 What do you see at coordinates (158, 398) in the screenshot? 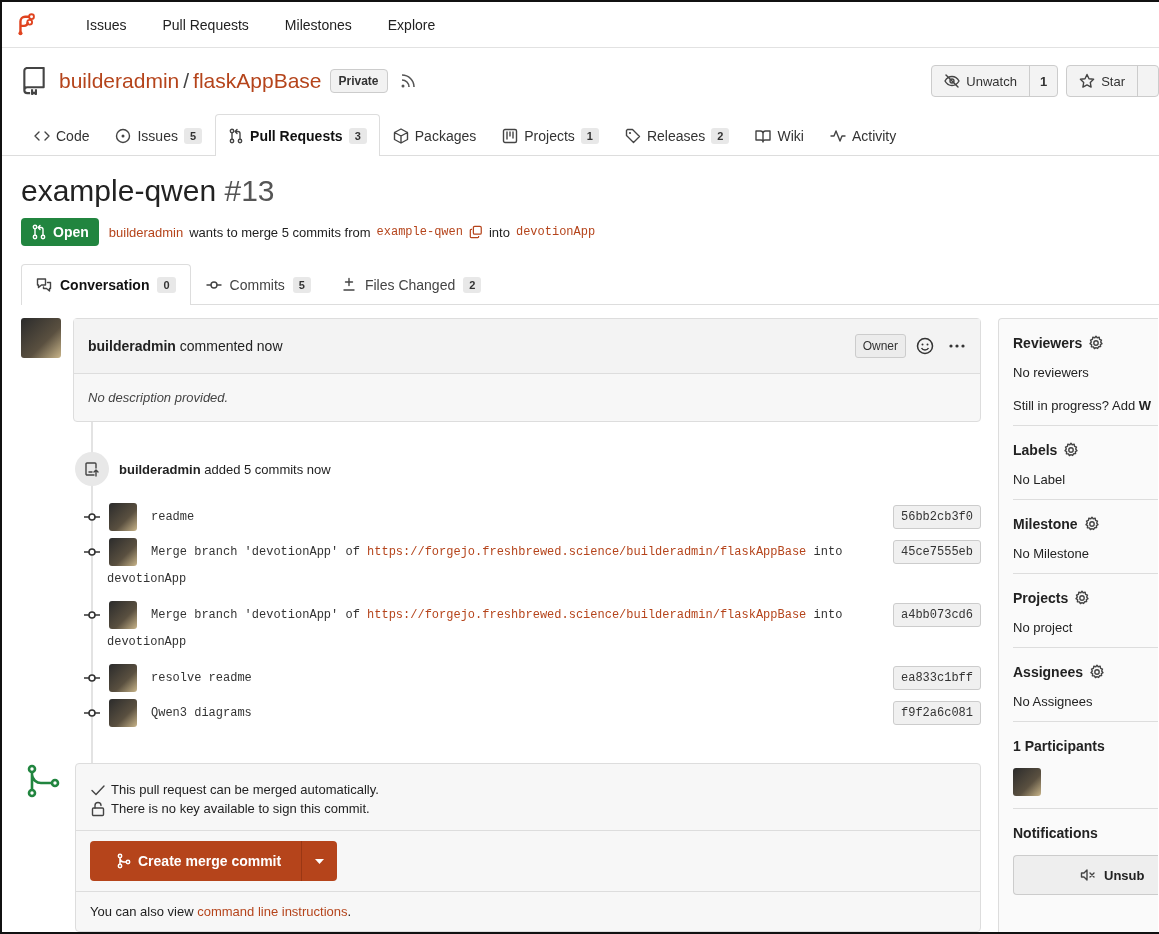
I see `comment-body-text: No description provided.` at bounding box center [158, 398].